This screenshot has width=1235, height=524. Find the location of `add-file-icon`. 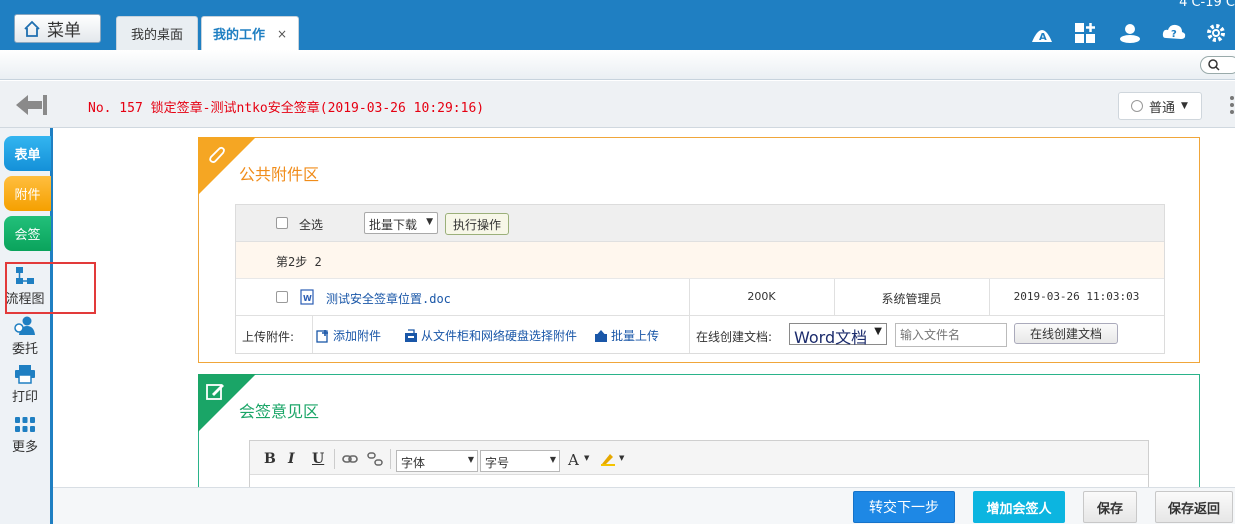

add-file-icon is located at coordinates (322, 336).